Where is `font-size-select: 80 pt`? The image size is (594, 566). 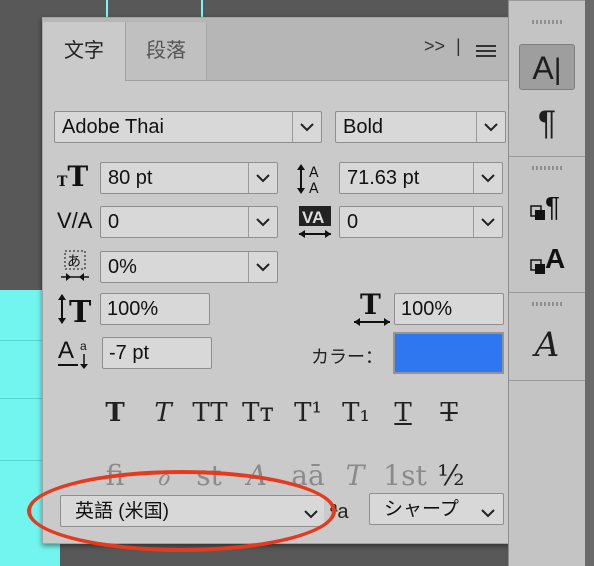
font-size-select: 80 pt is located at coordinates (189, 178).